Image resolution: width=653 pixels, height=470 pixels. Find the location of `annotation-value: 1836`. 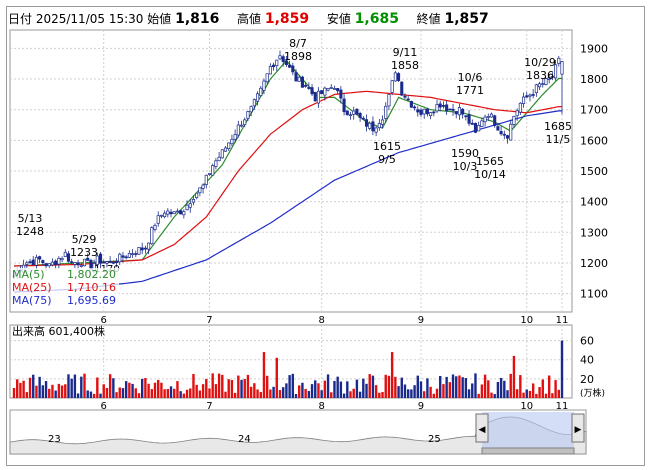

annotation-value: 1836 is located at coordinates (540, 75).